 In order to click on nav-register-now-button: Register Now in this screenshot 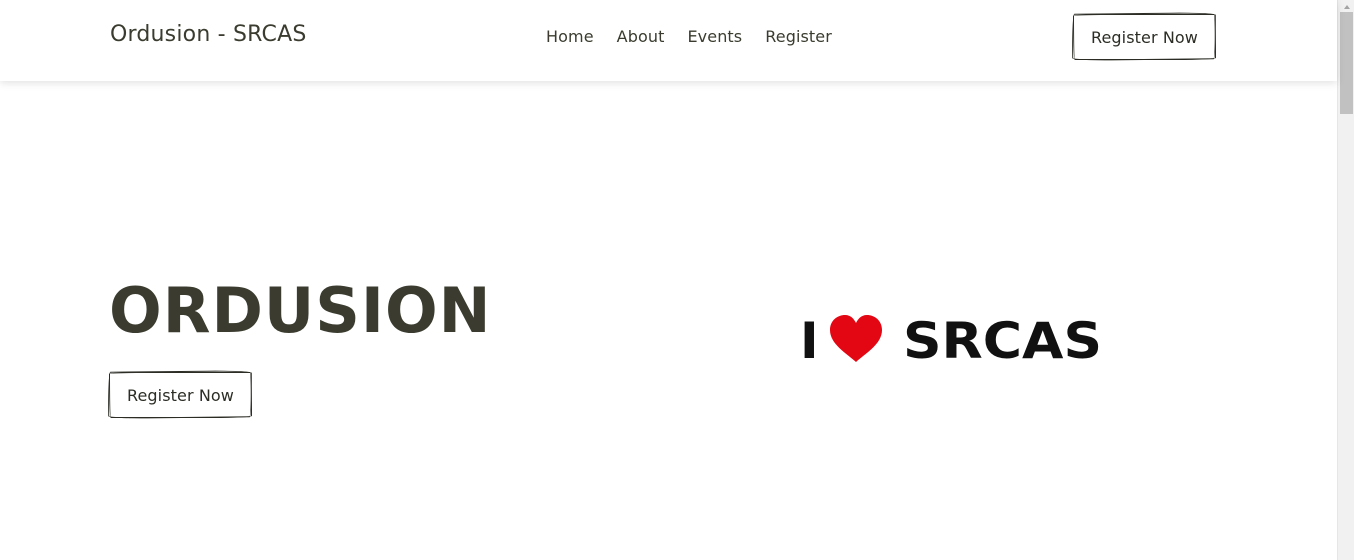, I will do `click(1144, 37)`.